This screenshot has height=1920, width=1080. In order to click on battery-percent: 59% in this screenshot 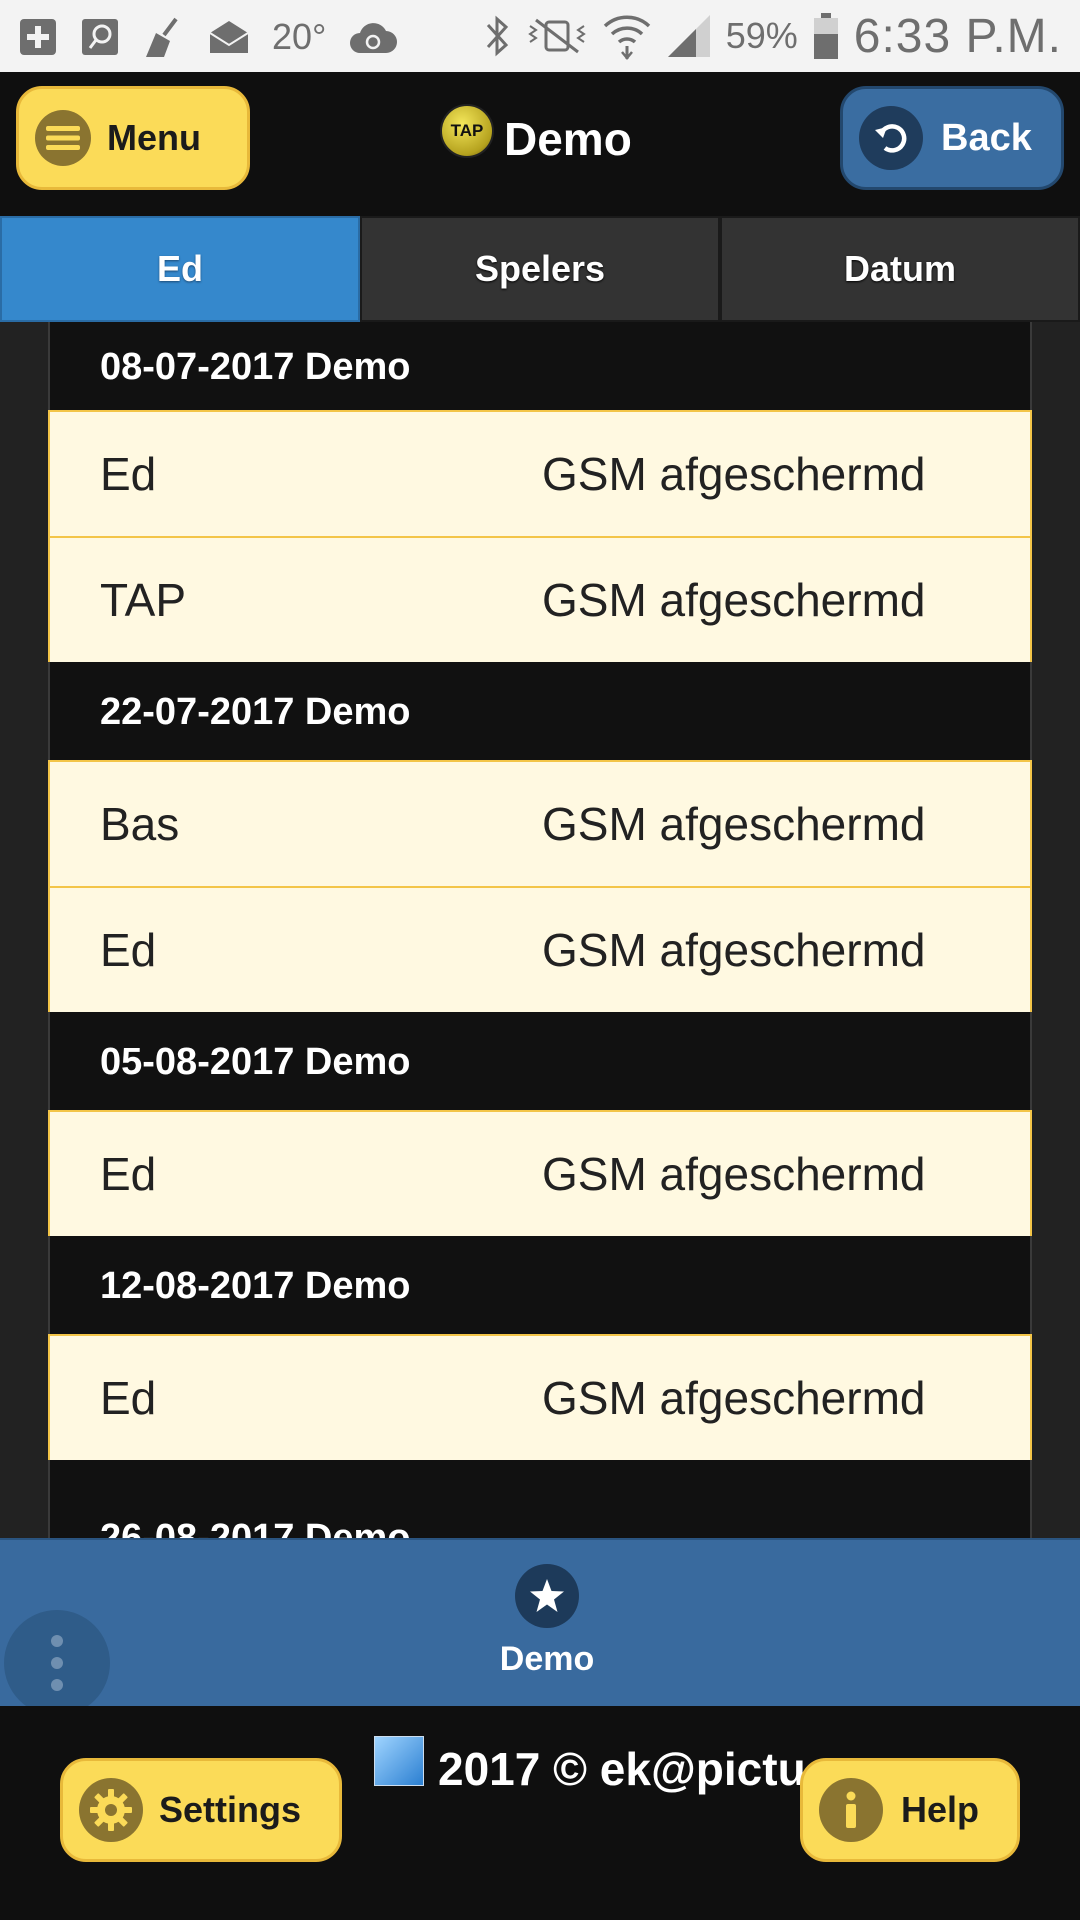, I will do `click(761, 35)`.